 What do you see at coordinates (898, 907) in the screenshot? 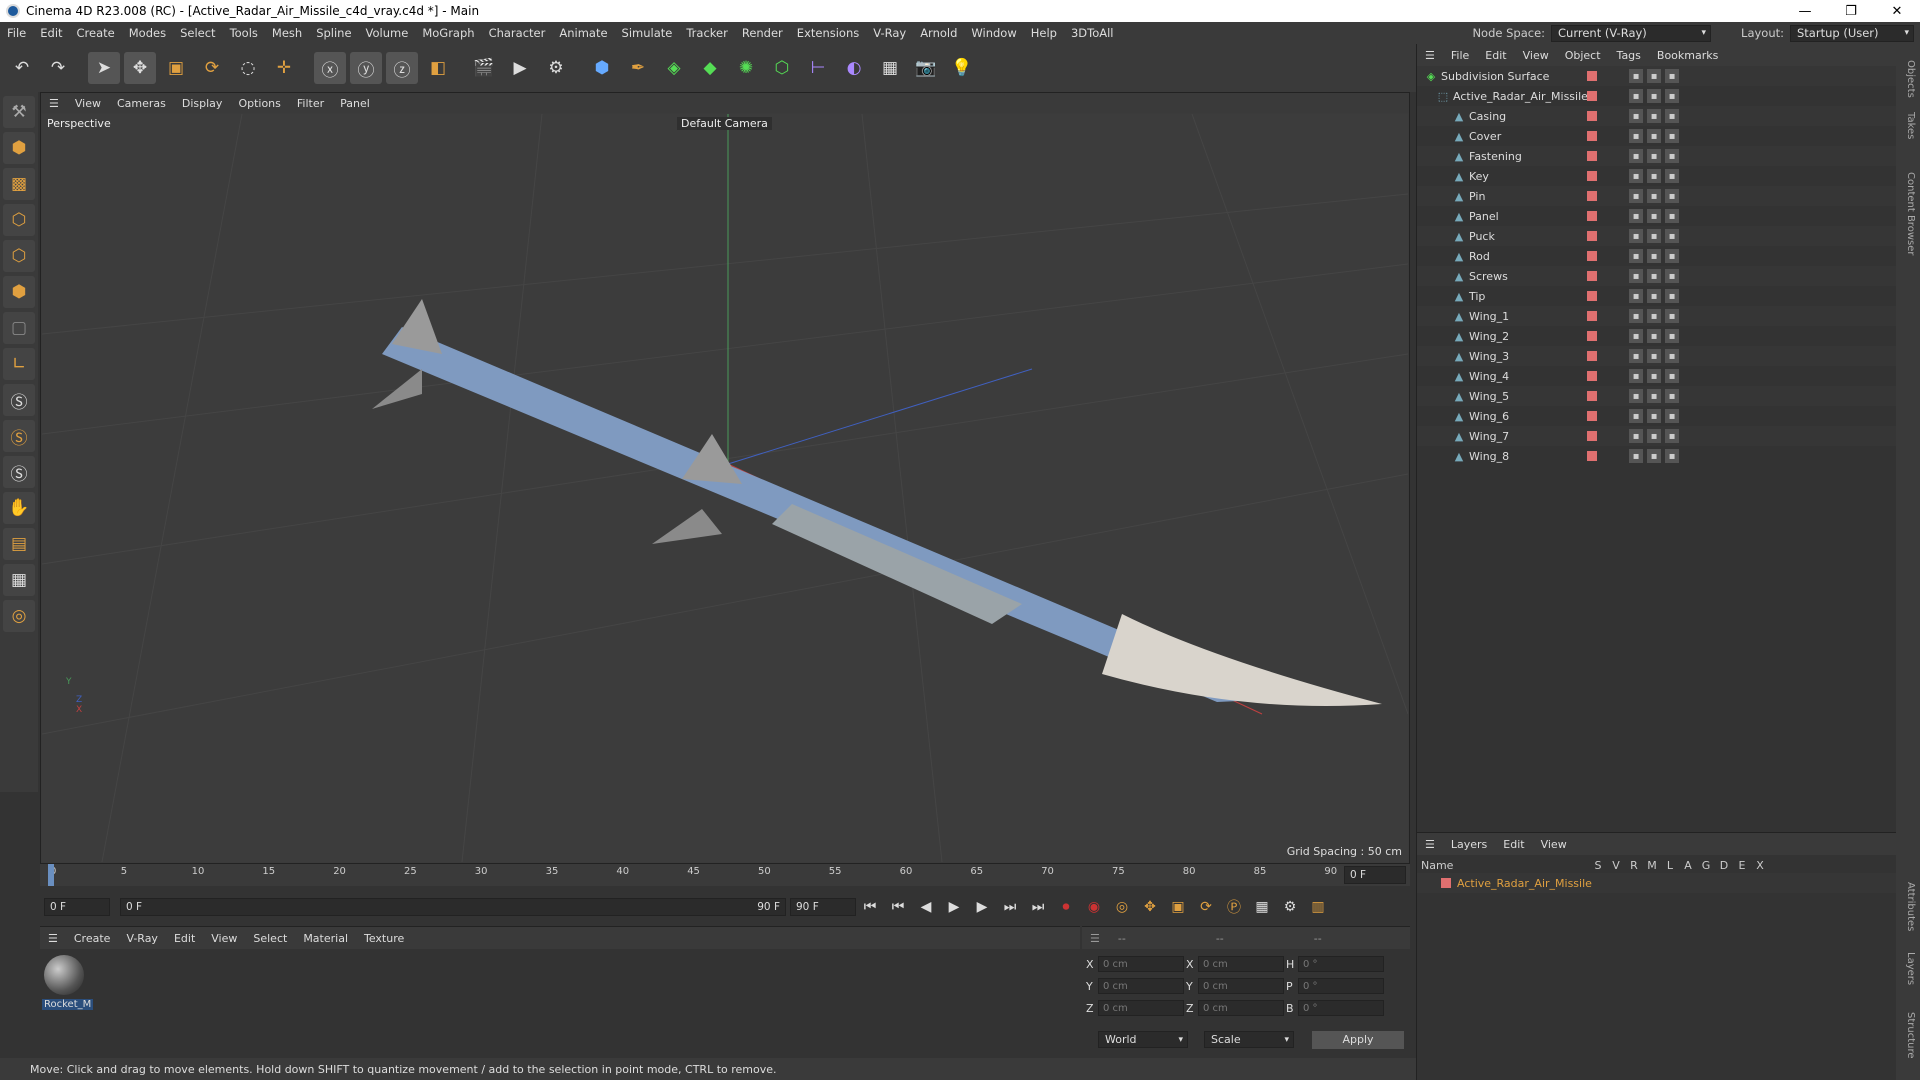
I see `prev-key-icon: ⏮` at bounding box center [898, 907].